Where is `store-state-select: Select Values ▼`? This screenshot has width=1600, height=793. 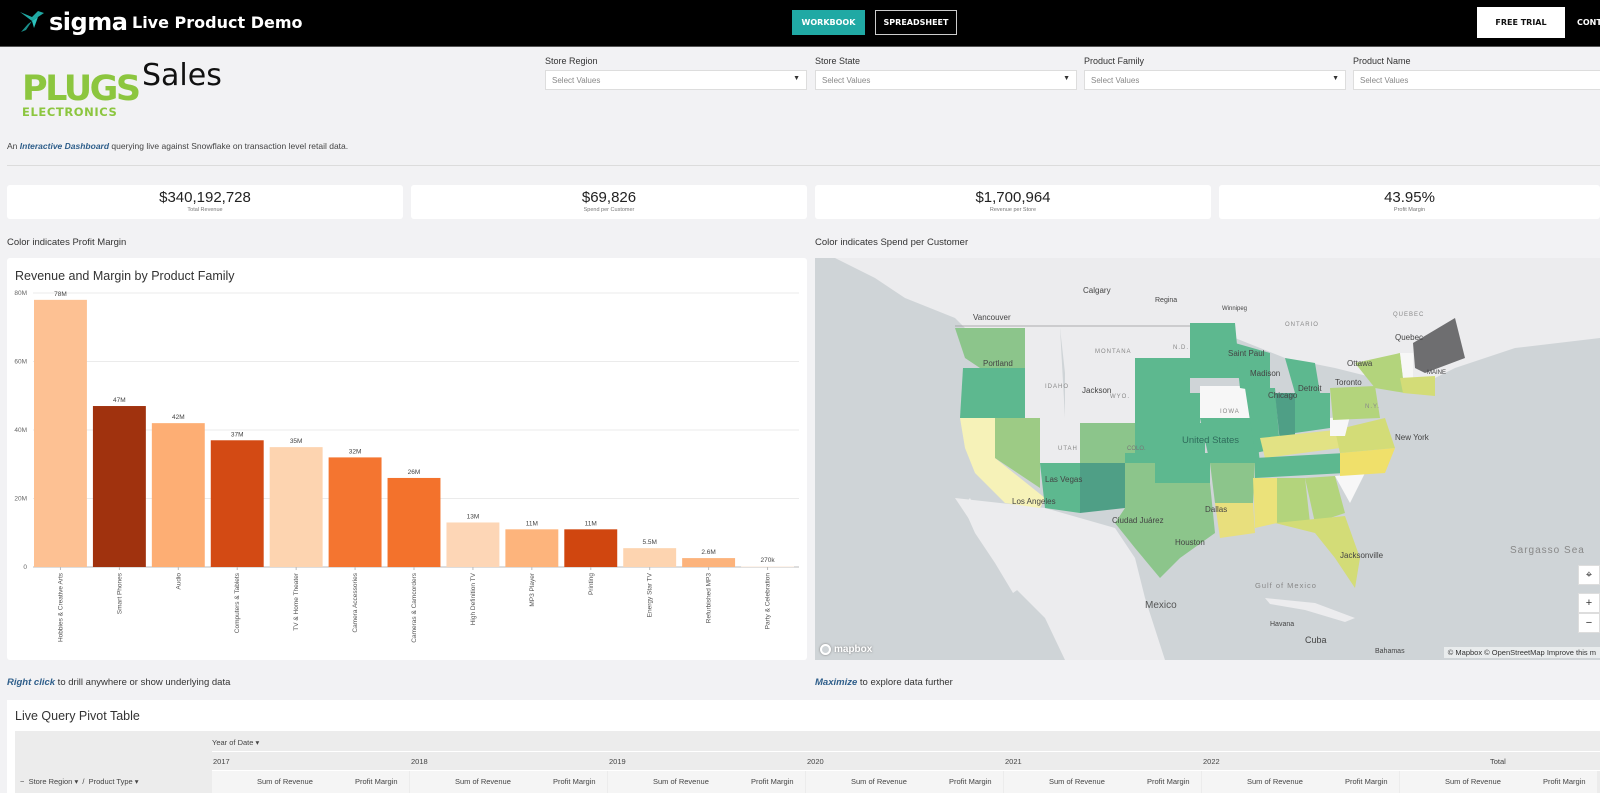
store-state-select: Select Values ▼ is located at coordinates (946, 80).